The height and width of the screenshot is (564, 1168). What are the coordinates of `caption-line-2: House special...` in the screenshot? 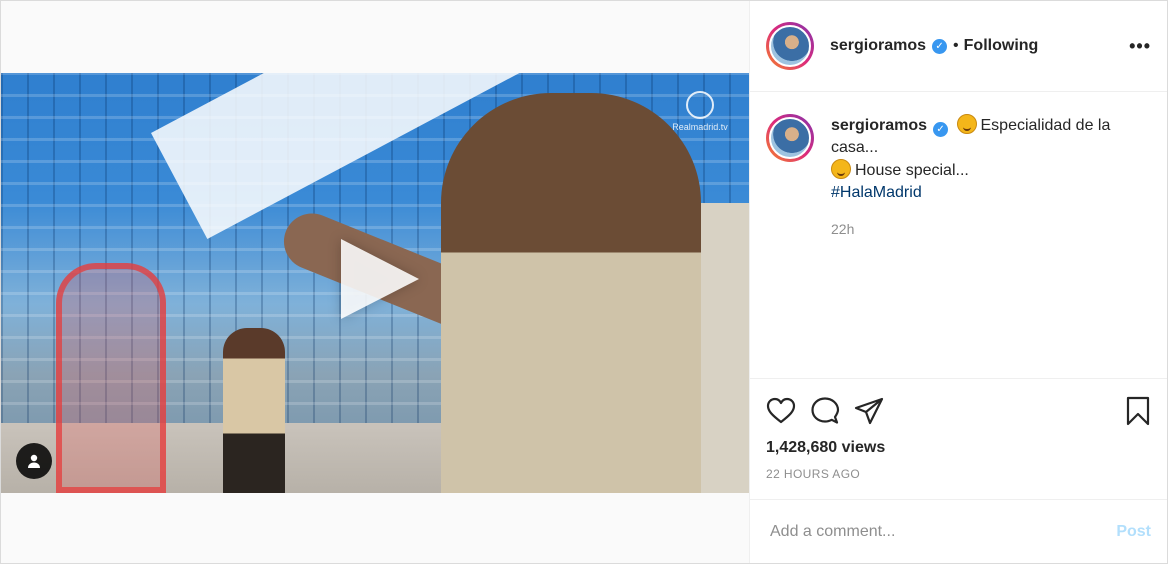 It's located at (912, 170).